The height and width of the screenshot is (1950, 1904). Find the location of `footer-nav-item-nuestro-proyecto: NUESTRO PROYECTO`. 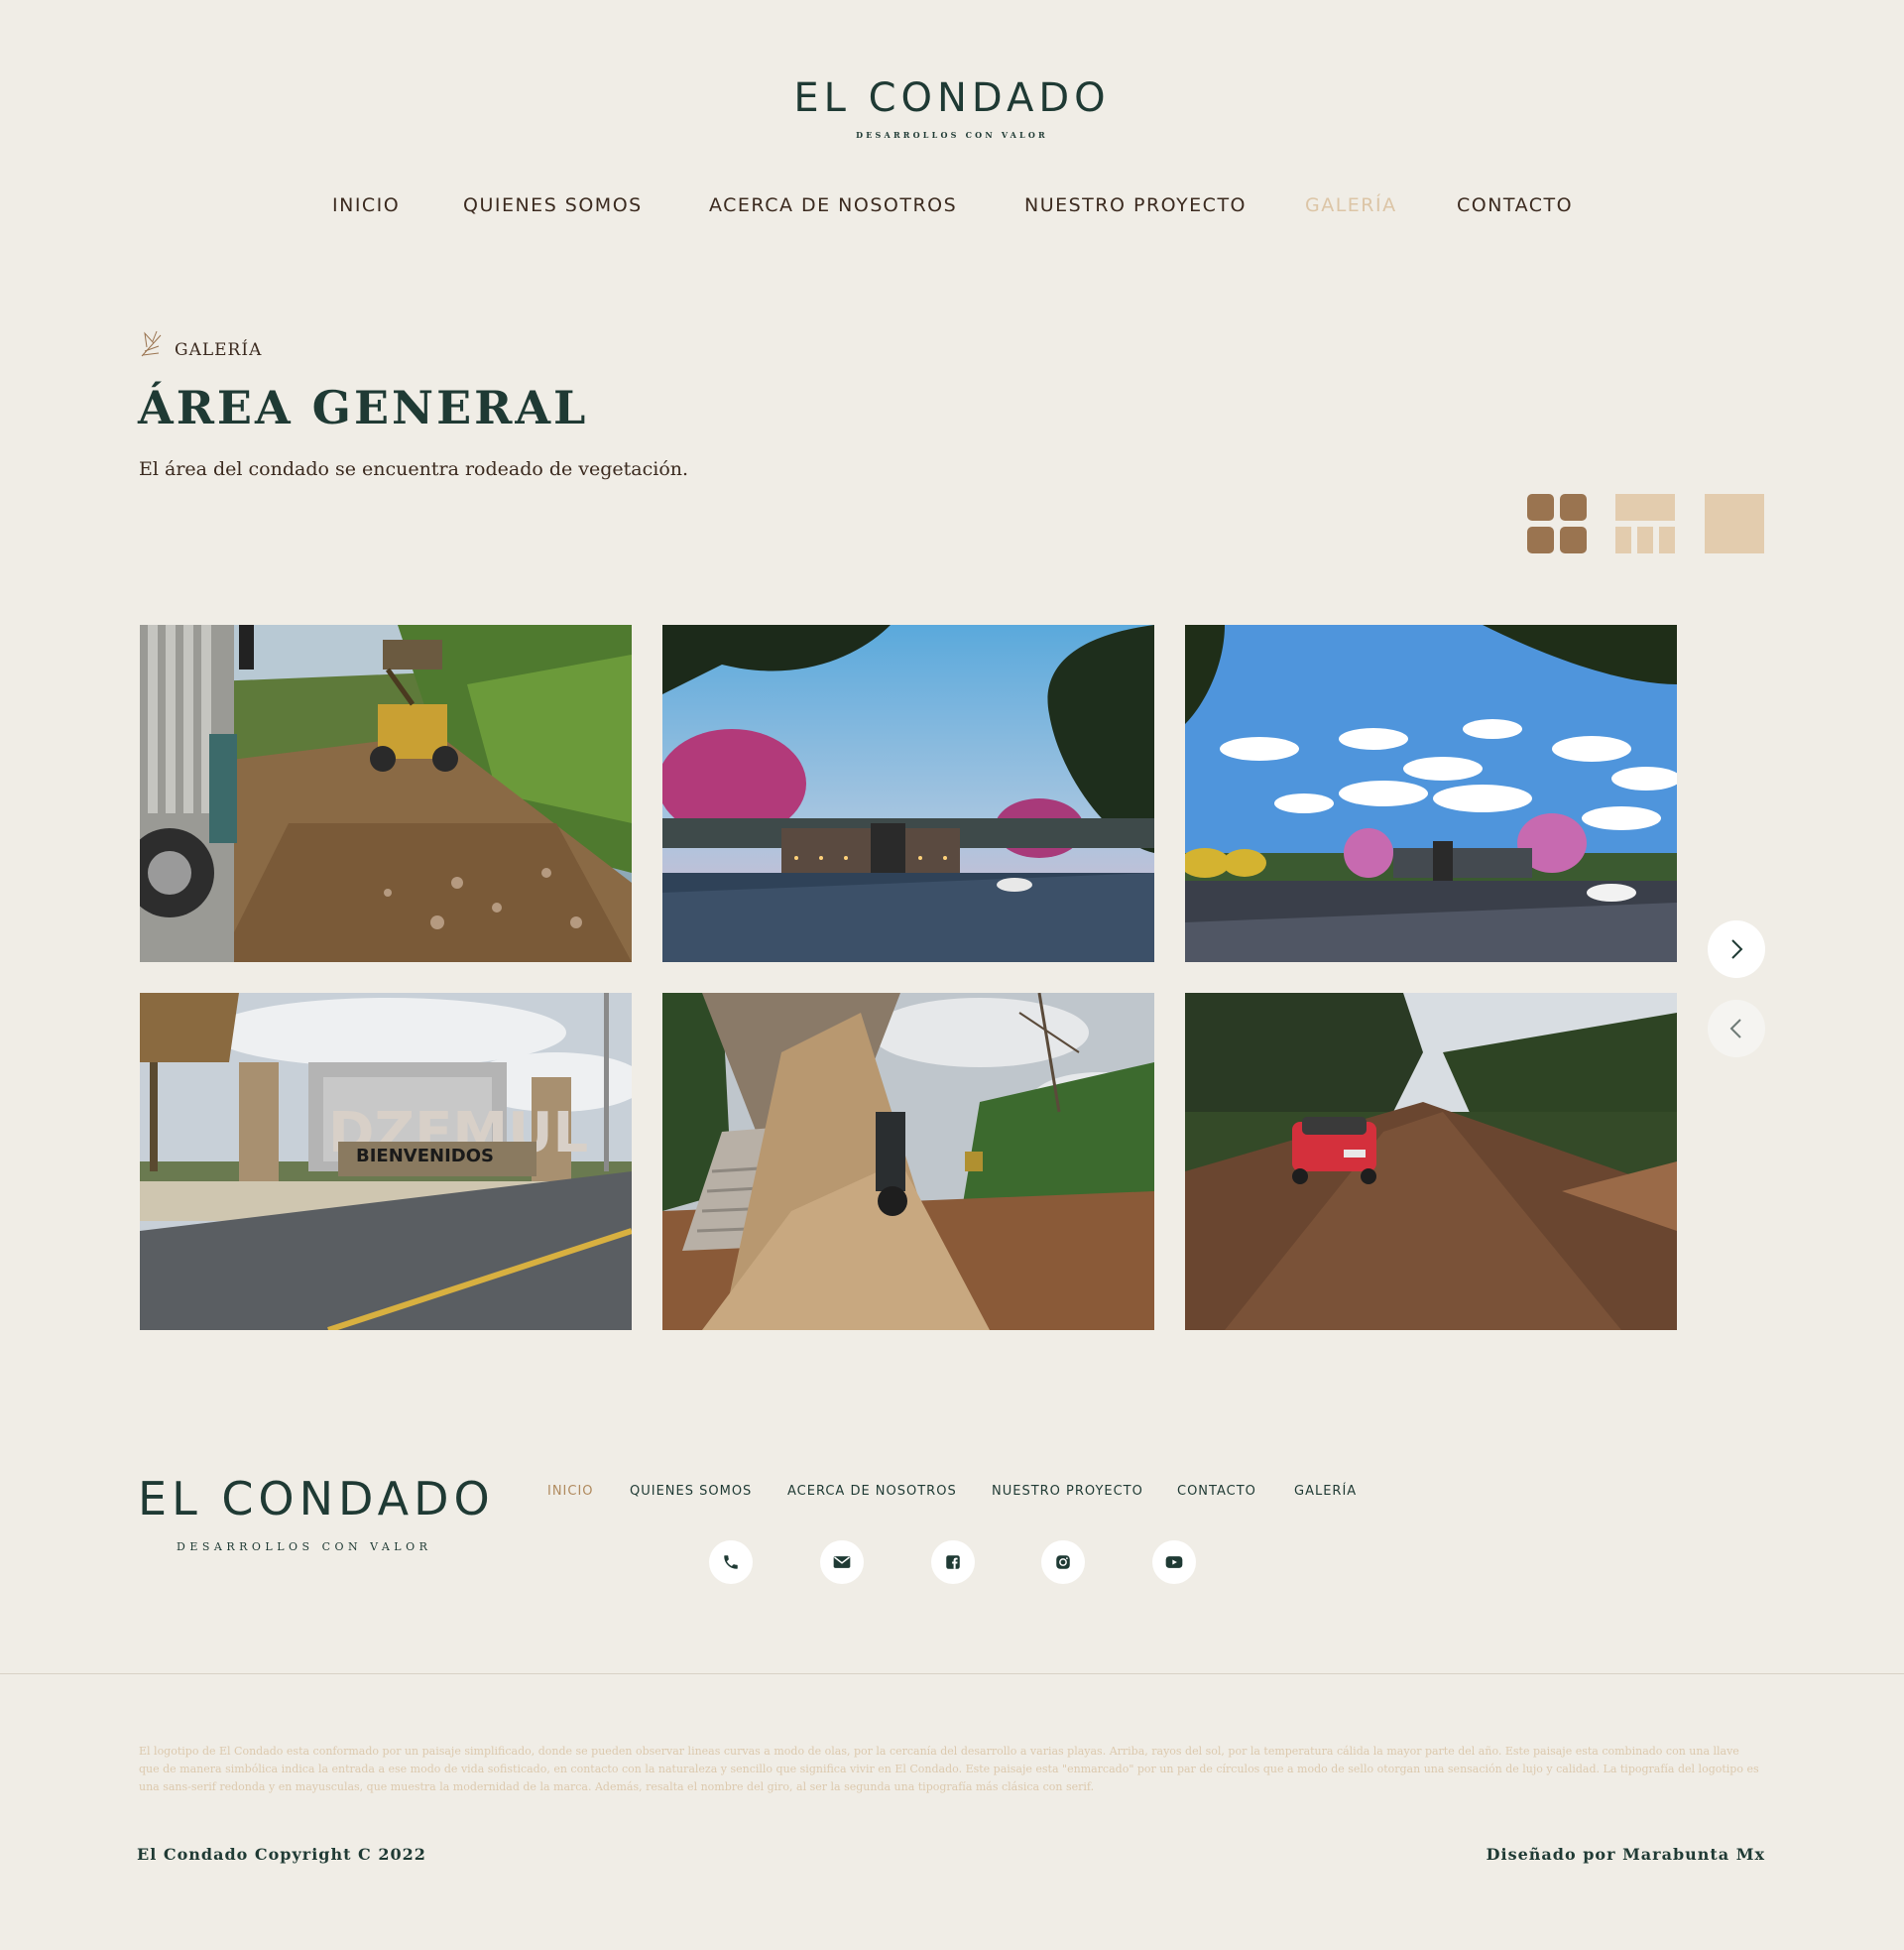

footer-nav-item-nuestro-proyecto: NUESTRO PROYECTO is located at coordinates (1067, 1492).